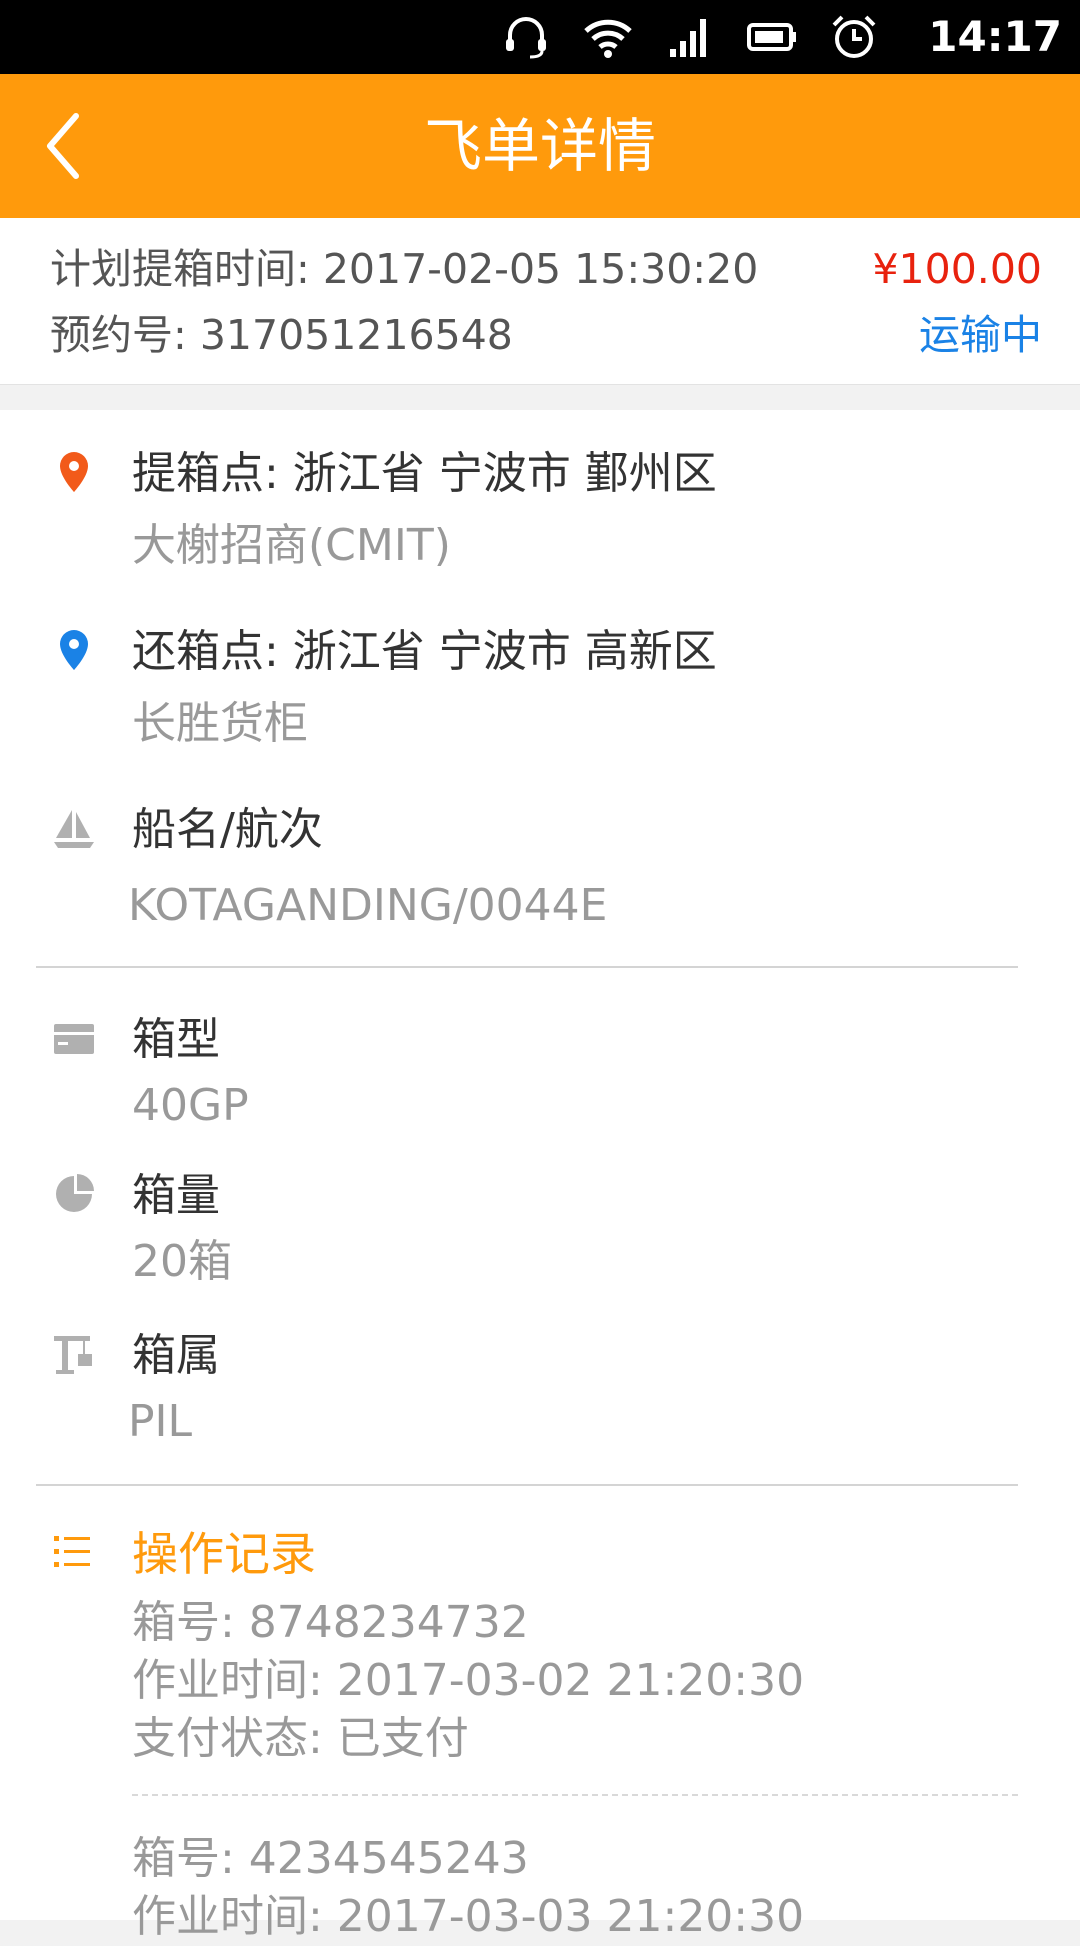 The width and height of the screenshot is (1080, 1946). I want to click on vessel-voyage-label: 船名/航次, so click(227, 829).